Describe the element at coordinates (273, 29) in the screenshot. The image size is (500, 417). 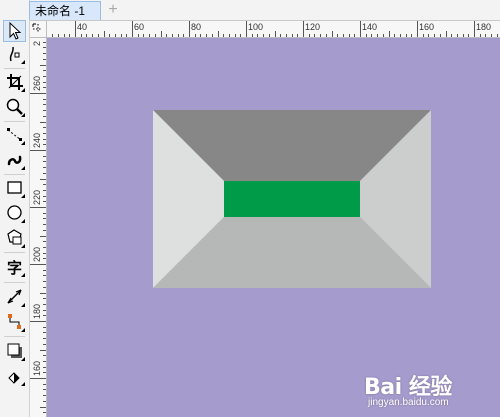
I see `horizontal-ruler: 40 60 80 100 120 140 160 180` at that location.